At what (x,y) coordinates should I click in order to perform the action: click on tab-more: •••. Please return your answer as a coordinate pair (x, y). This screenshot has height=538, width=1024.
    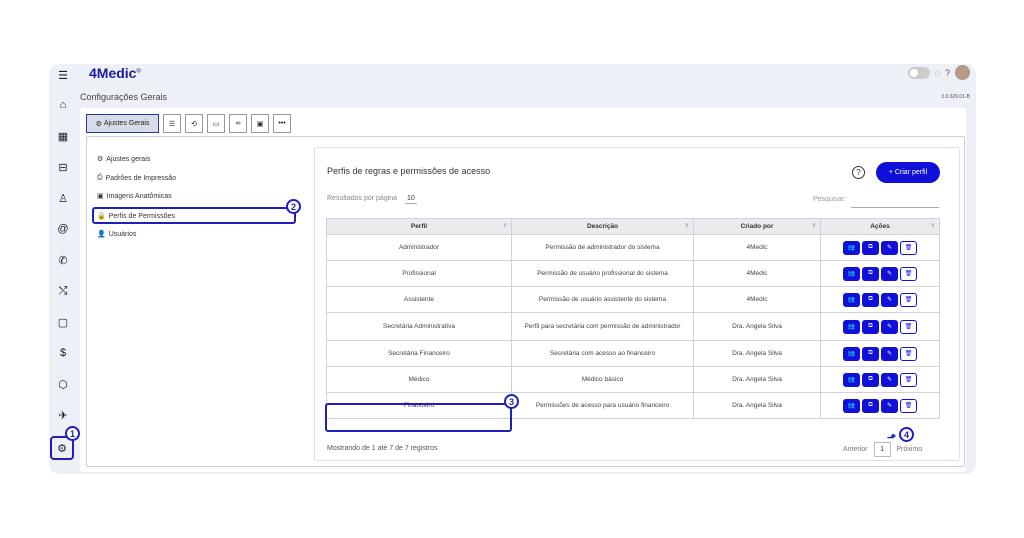
    Looking at the image, I should click on (282, 123).